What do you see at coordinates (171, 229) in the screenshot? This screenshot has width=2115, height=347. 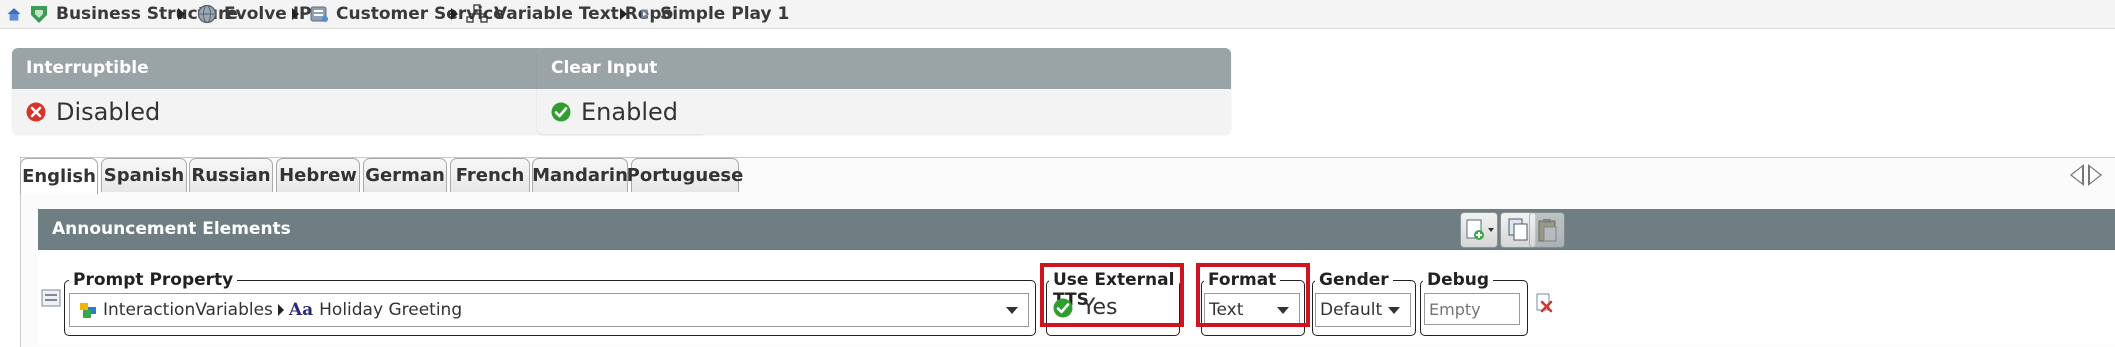 I see `announcement-elements-title: Announcement Elements` at bounding box center [171, 229].